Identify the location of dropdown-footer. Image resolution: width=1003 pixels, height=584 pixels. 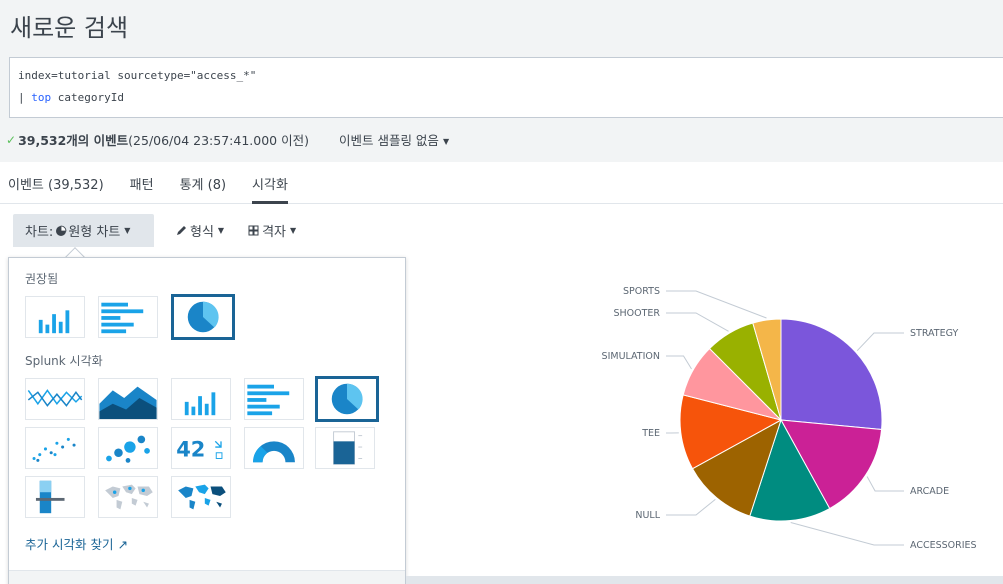
(207, 577).